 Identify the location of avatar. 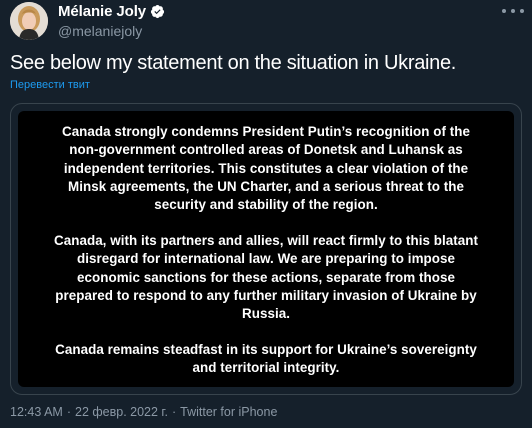
(29, 21).